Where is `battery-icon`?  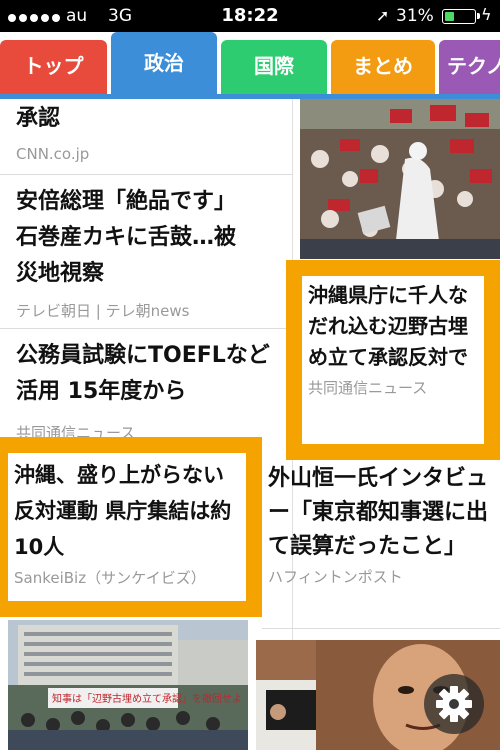 battery-icon is located at coordinates (461, 16).